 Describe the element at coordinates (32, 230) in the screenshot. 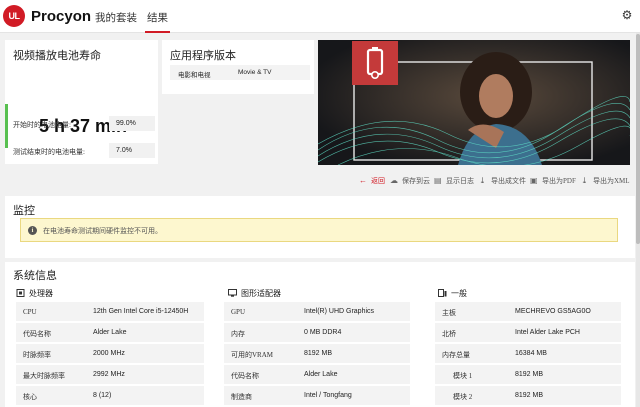

I see `info-icon: i` at that location.